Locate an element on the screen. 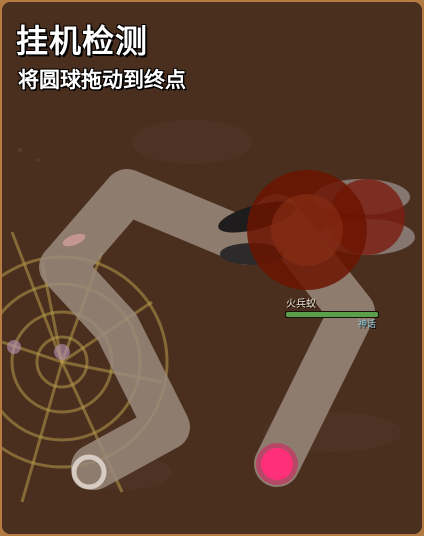  enemy-name: 火兵蚁 is located at coordinates (301, 304).